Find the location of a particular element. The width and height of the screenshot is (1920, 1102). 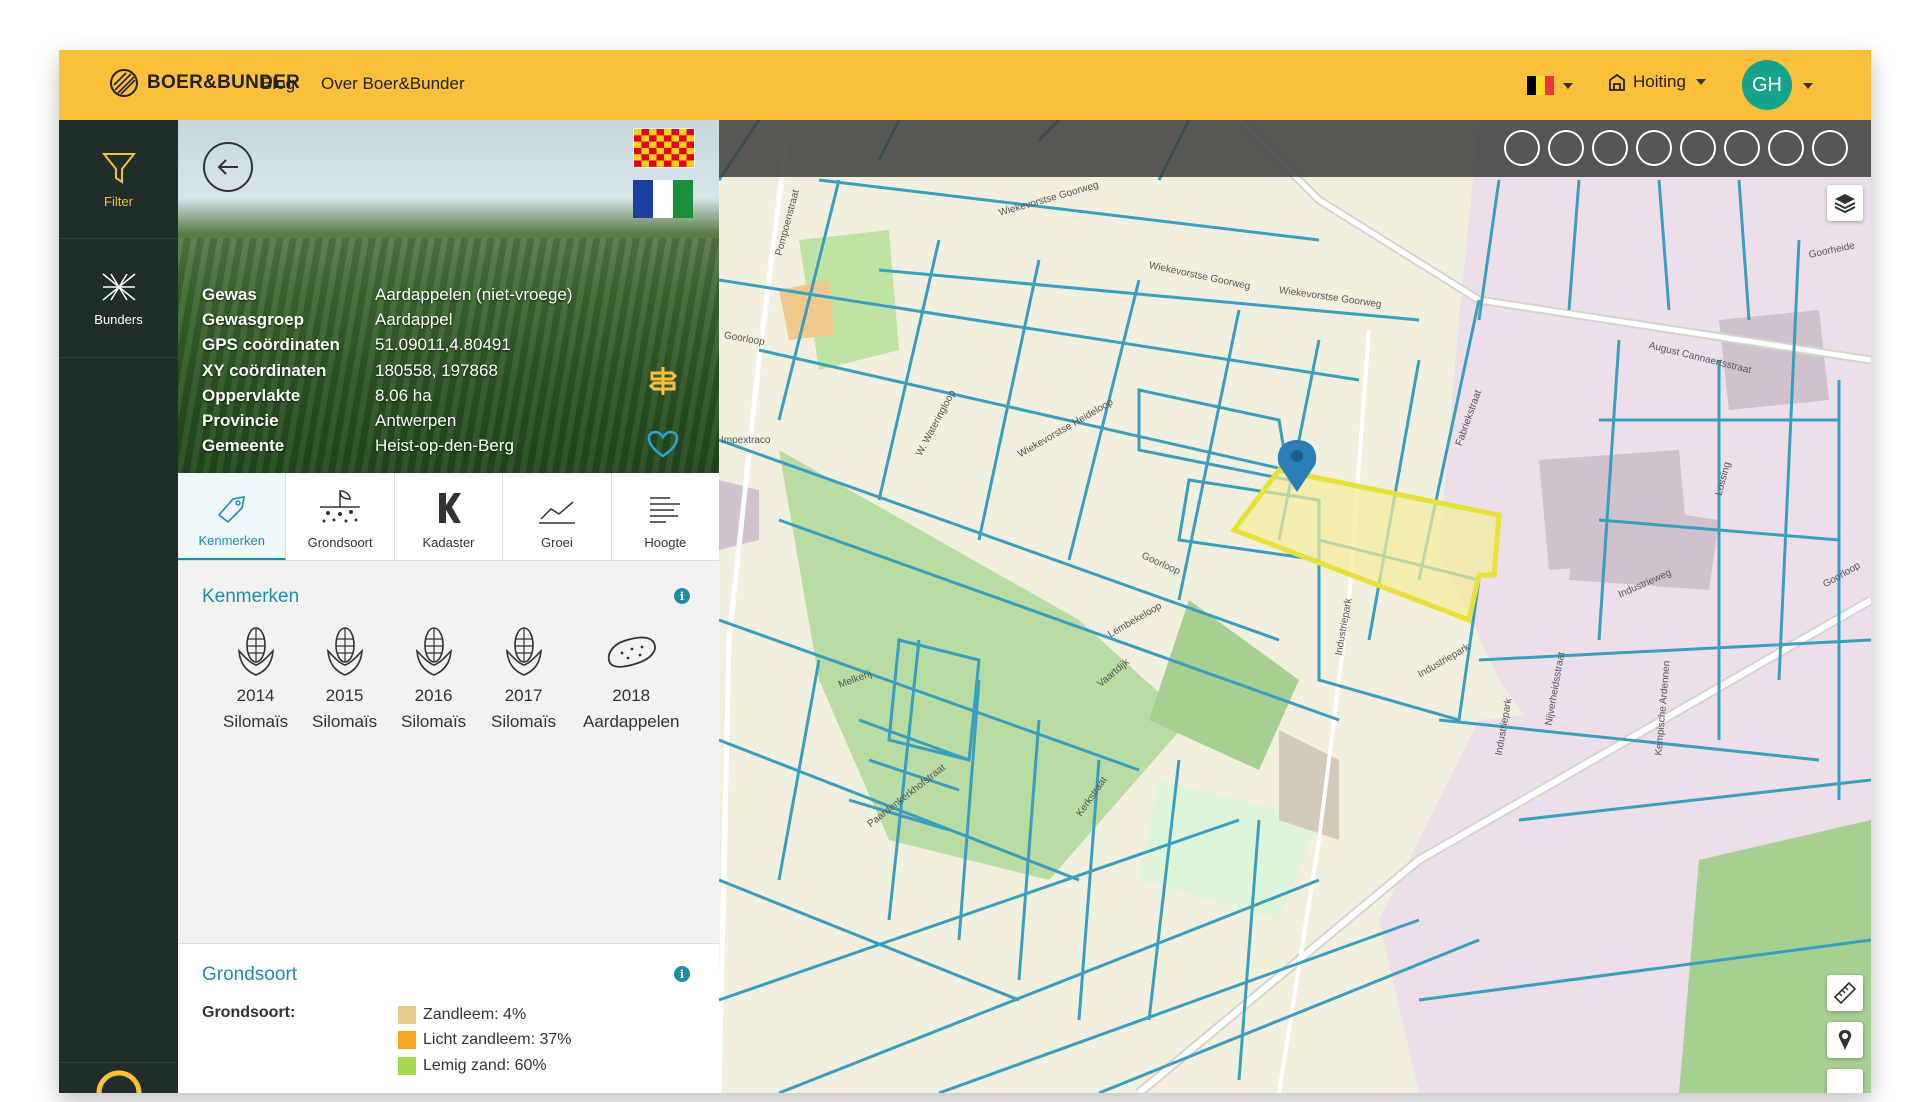

tab-groei: Groei is located at coordinates (557, 516).